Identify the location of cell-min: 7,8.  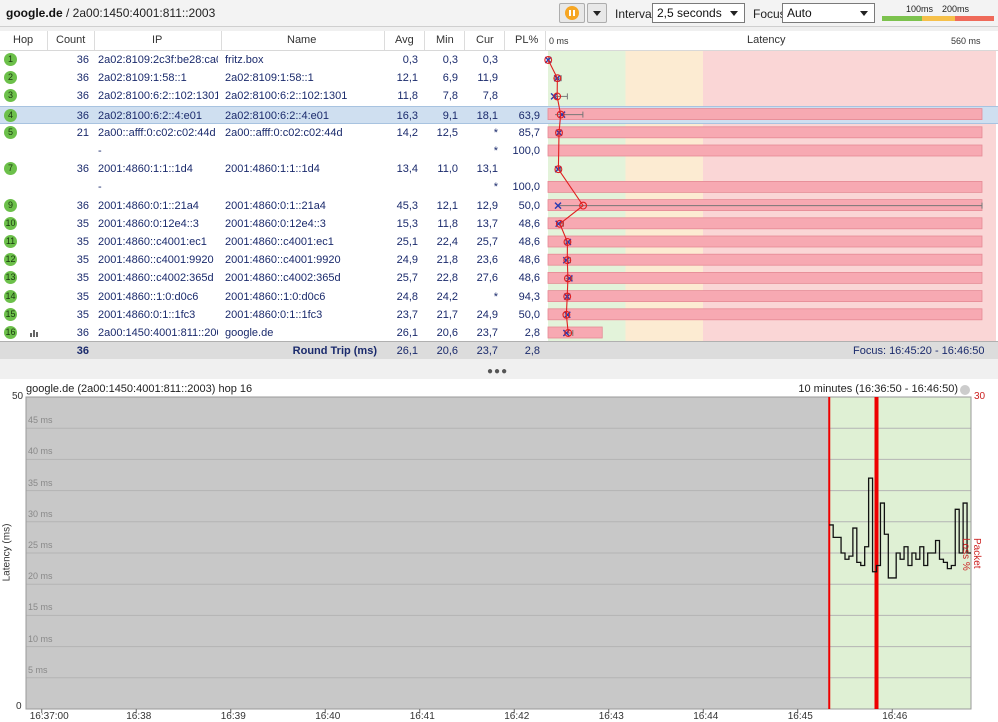
(450, 96).